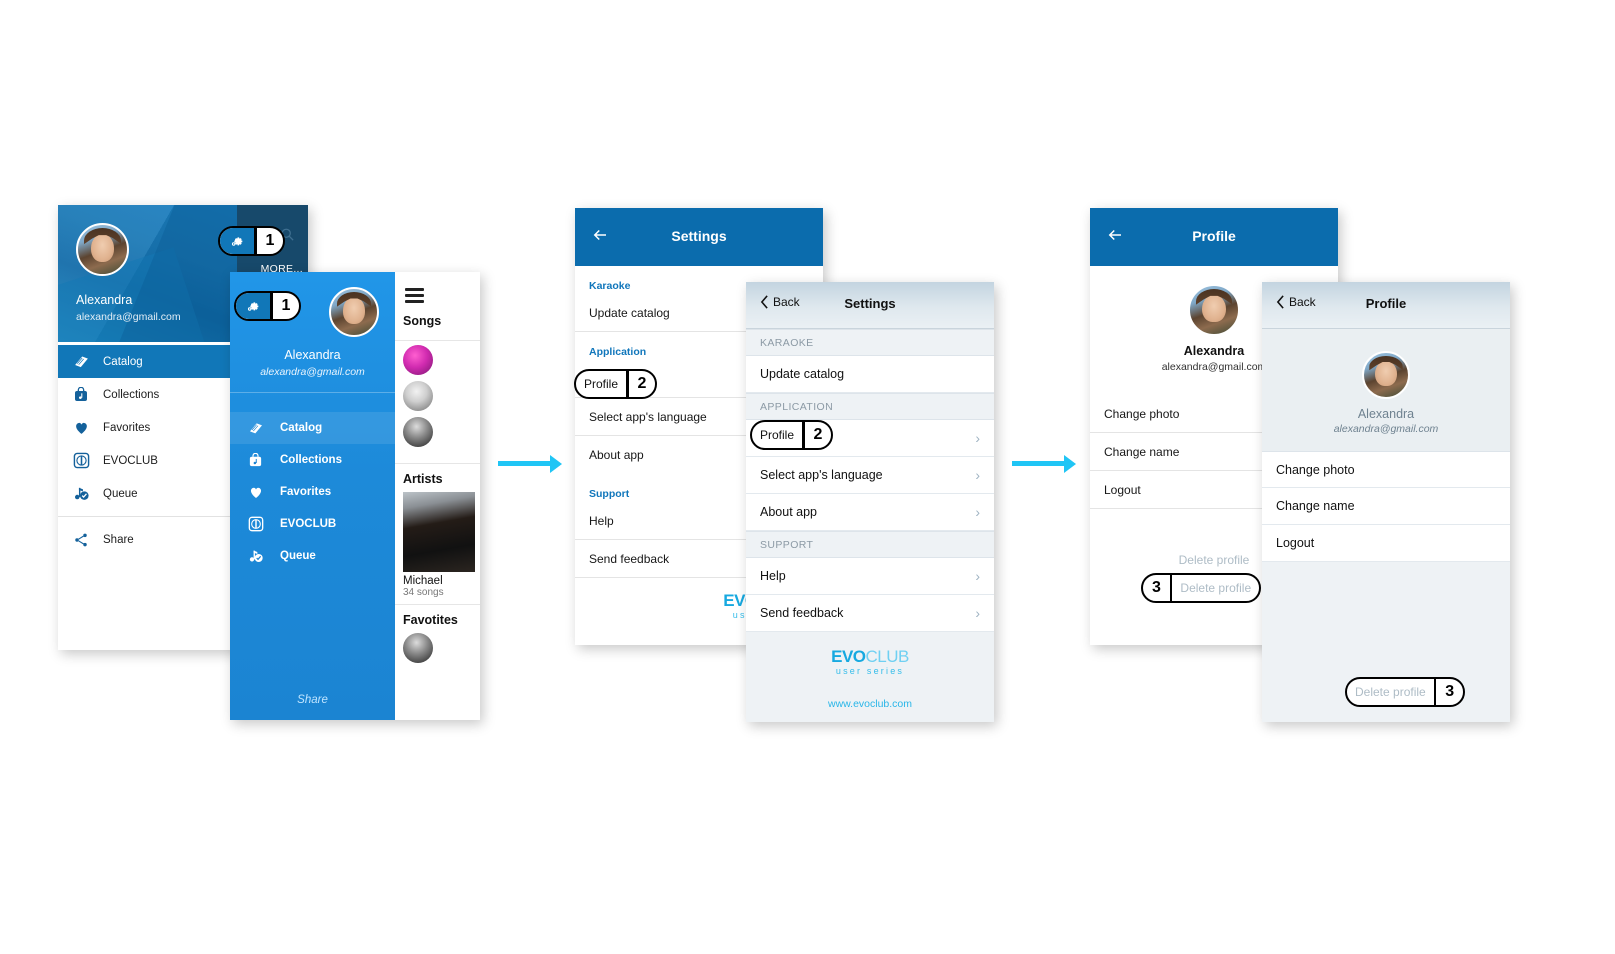 The width and height of the screenshot is (1615, 954). Describe the element at coordinates (870, 512) in the screenshot. I see `row-about-app: About app ›` at that location.